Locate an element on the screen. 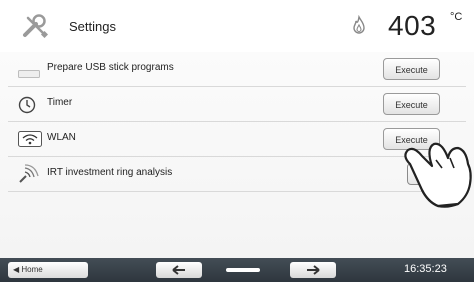 The image size is (474, 283). clock-icon is located at coordinates (27, 107).